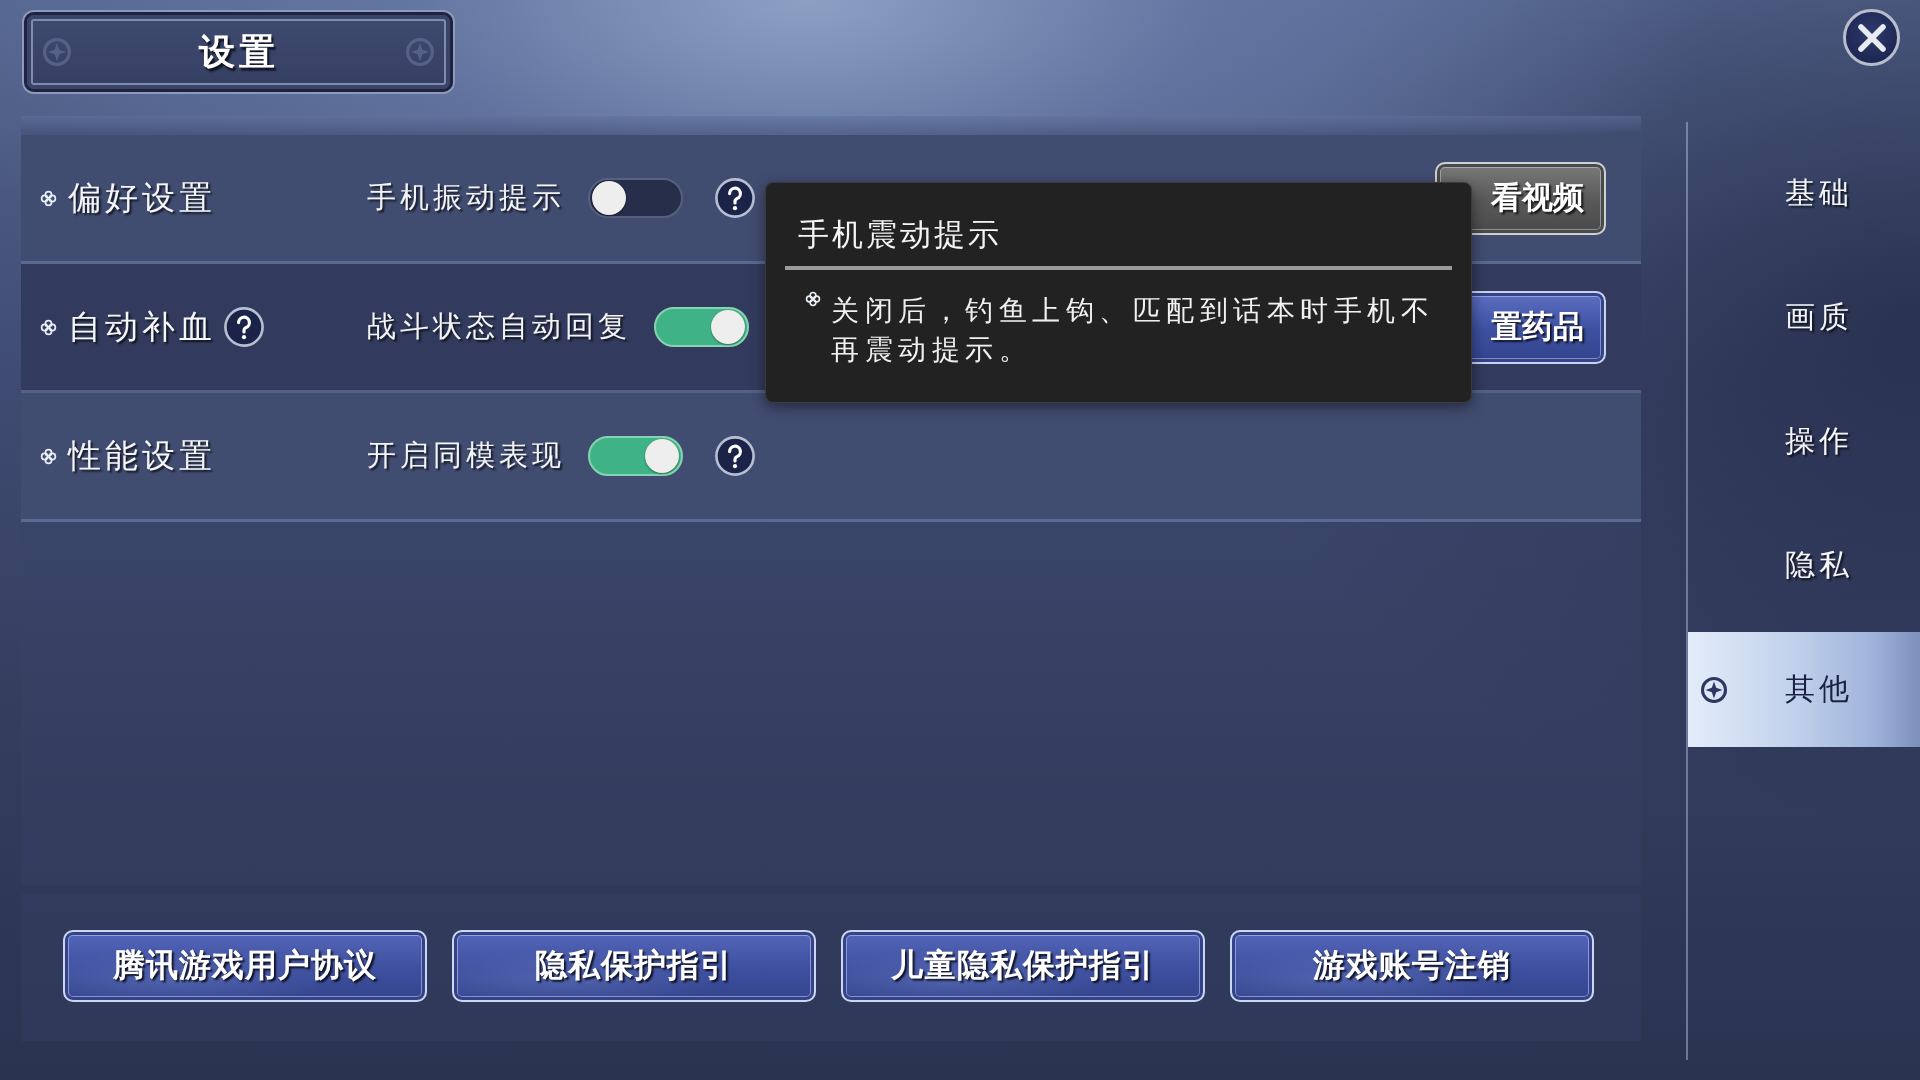 The width and height of the screenshot is (1920, 1080). I want to click on close-icon, so click(1871, 37).